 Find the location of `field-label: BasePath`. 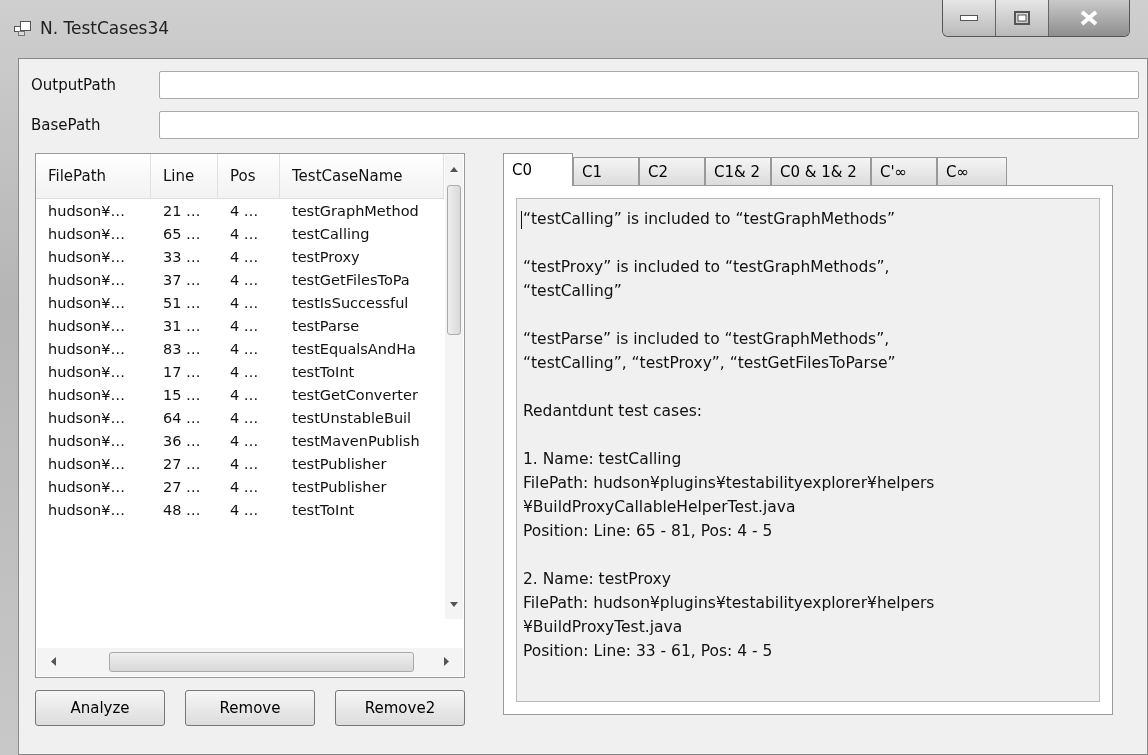

field-label: BasePath is located at coordinates (66, 125).